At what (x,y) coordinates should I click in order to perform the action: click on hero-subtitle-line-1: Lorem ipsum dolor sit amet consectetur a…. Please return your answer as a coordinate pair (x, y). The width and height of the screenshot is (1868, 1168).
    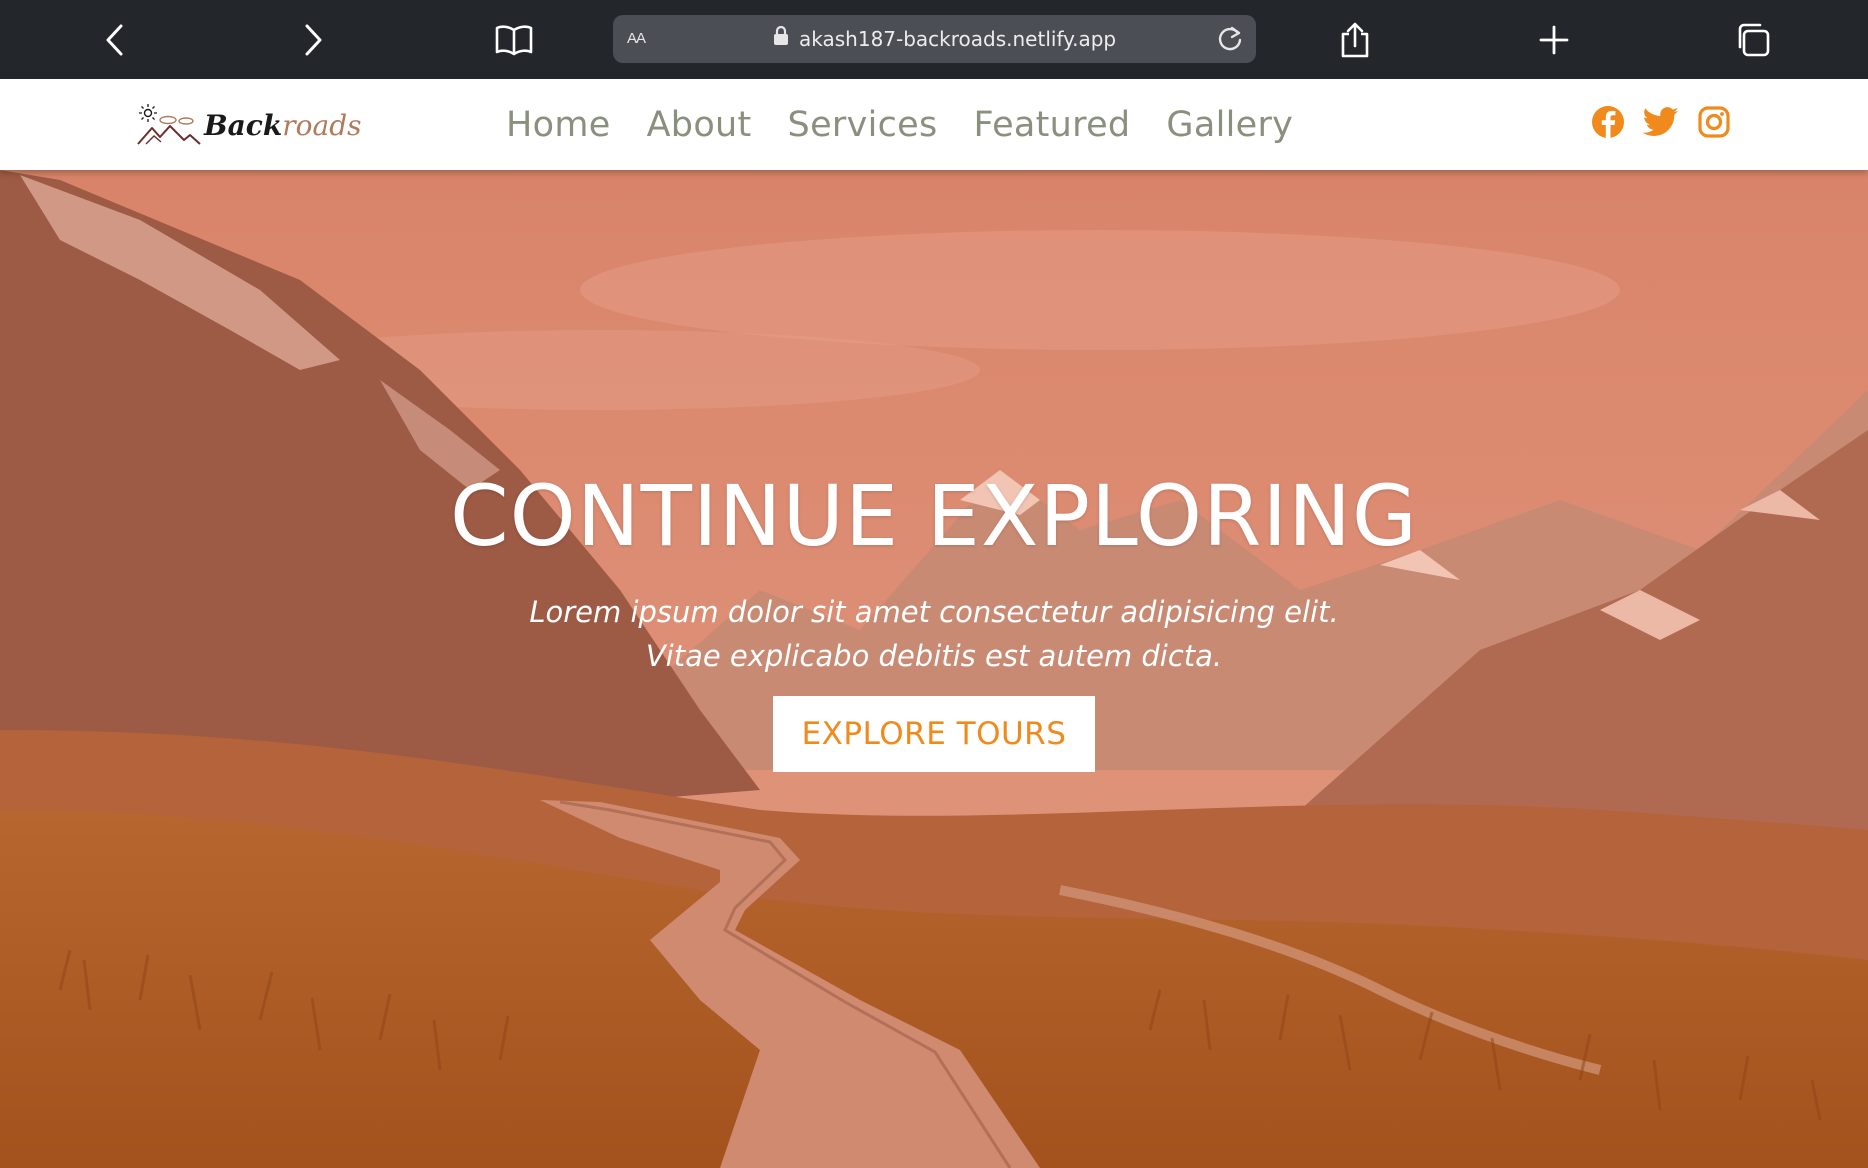
    Looking at the image, I should click on (934, 612).